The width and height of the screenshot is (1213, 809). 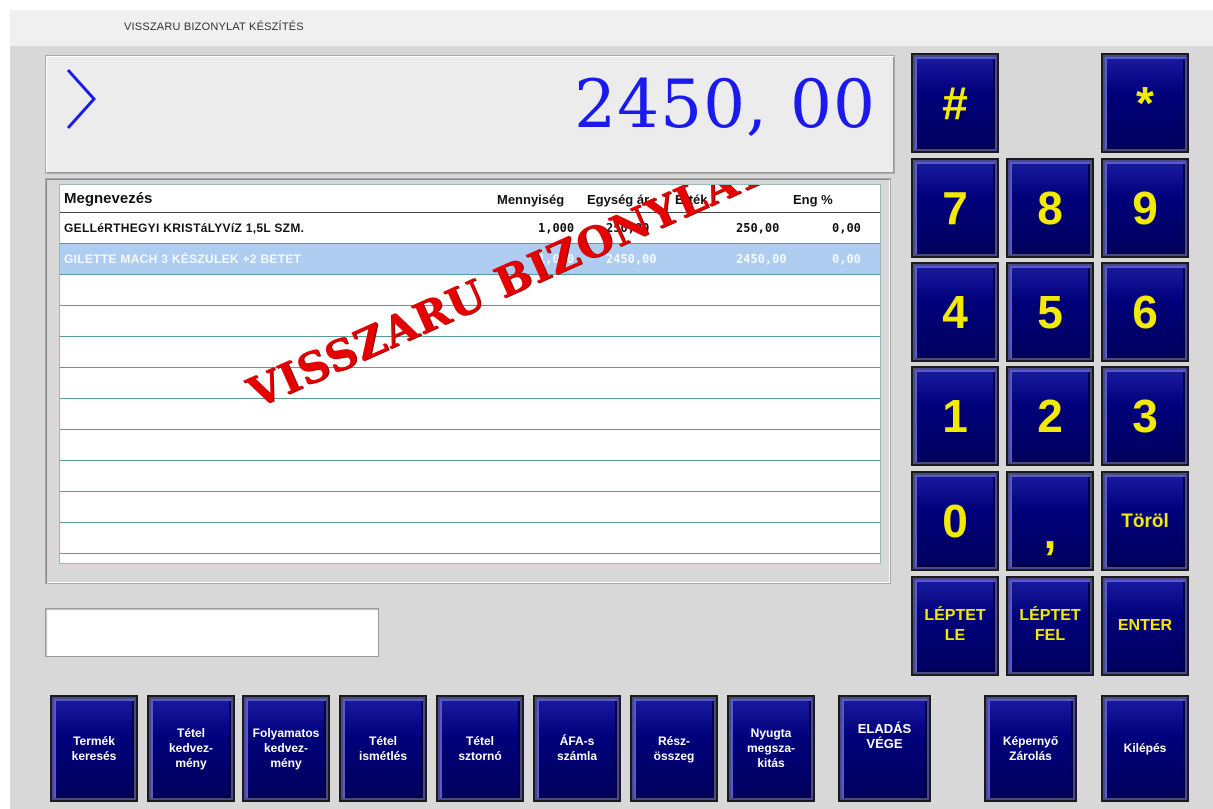 I want to click on item-repeat-button: Tétel ismétlés, so click(x=383, y=748).